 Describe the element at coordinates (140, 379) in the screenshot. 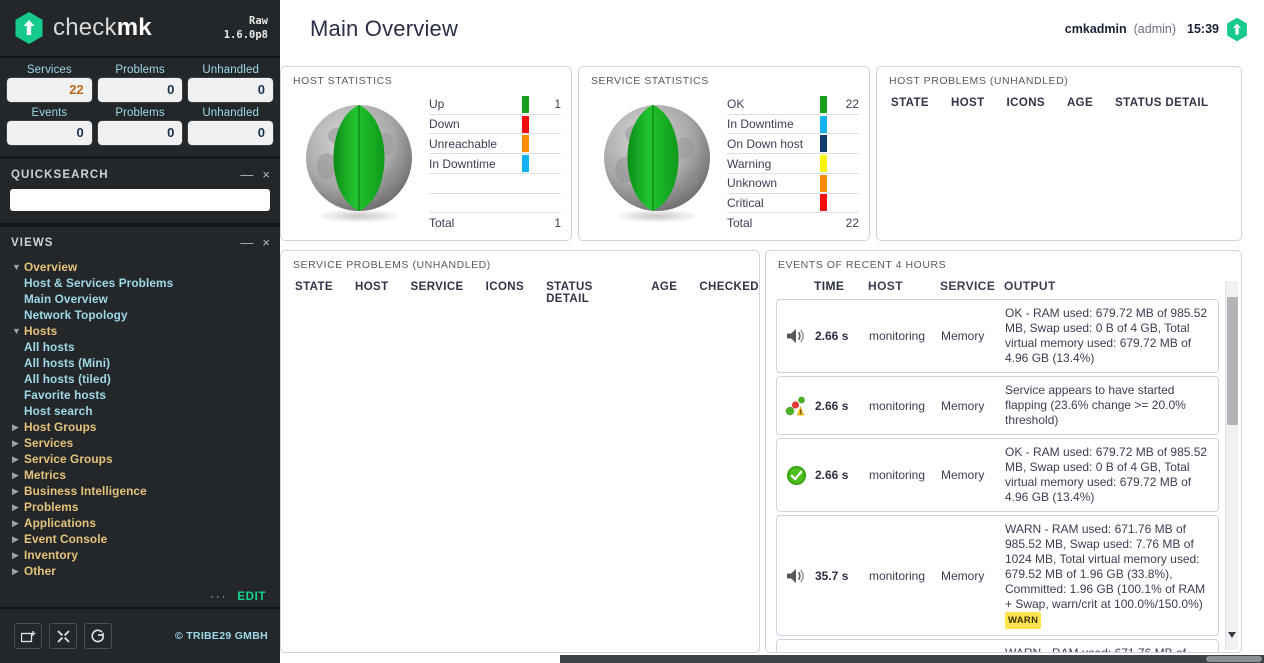

I see `sidebar-view-item: All hosts (tiled)` at that location.